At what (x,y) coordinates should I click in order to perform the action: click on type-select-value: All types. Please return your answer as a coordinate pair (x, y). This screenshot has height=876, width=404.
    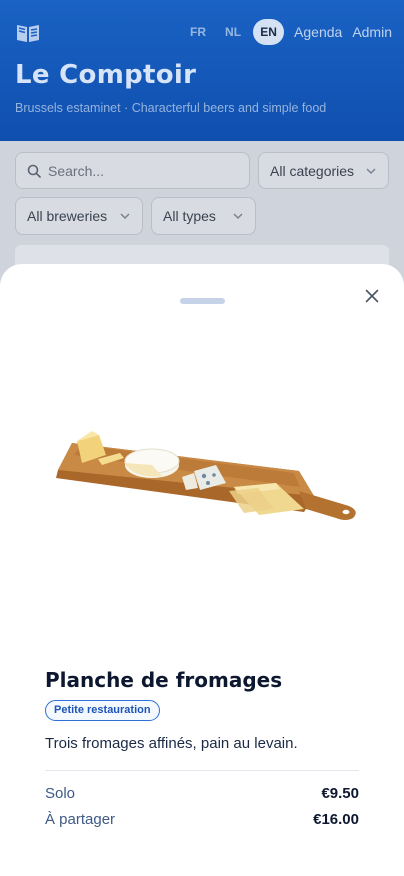
    Looking at the image, I should click on (189, 216).